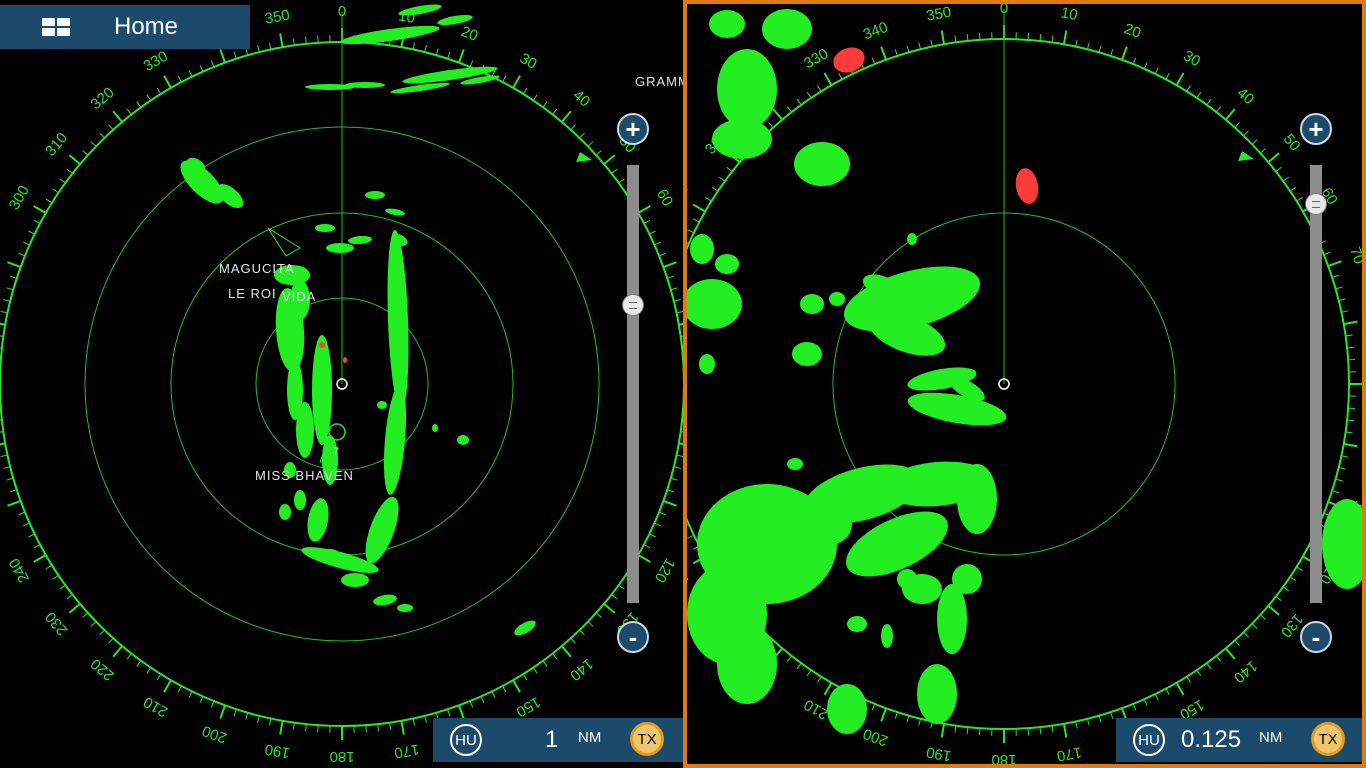 This screenshot has height=768, width=1366. I want to click on target-label: 7, so click(336, 452).